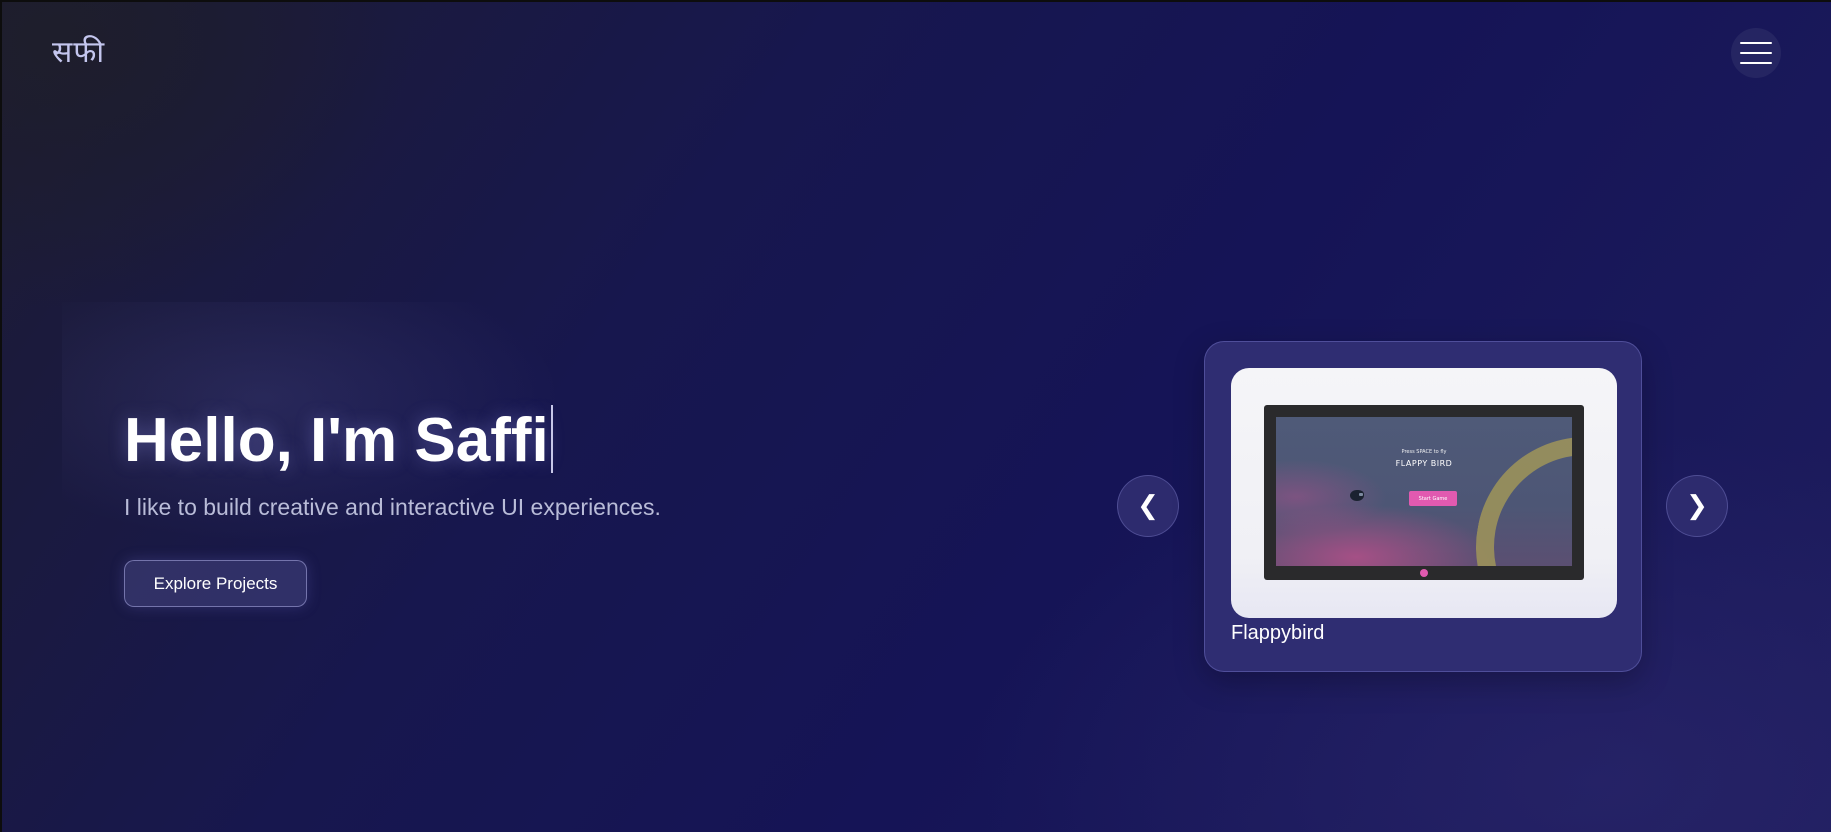 This screenshot has width=1831, height=832. What do you see at coordinates (215, 583) in the screenshot?
I see `explore-projects-button: Explore Projects` at bounding box center [215, 583].